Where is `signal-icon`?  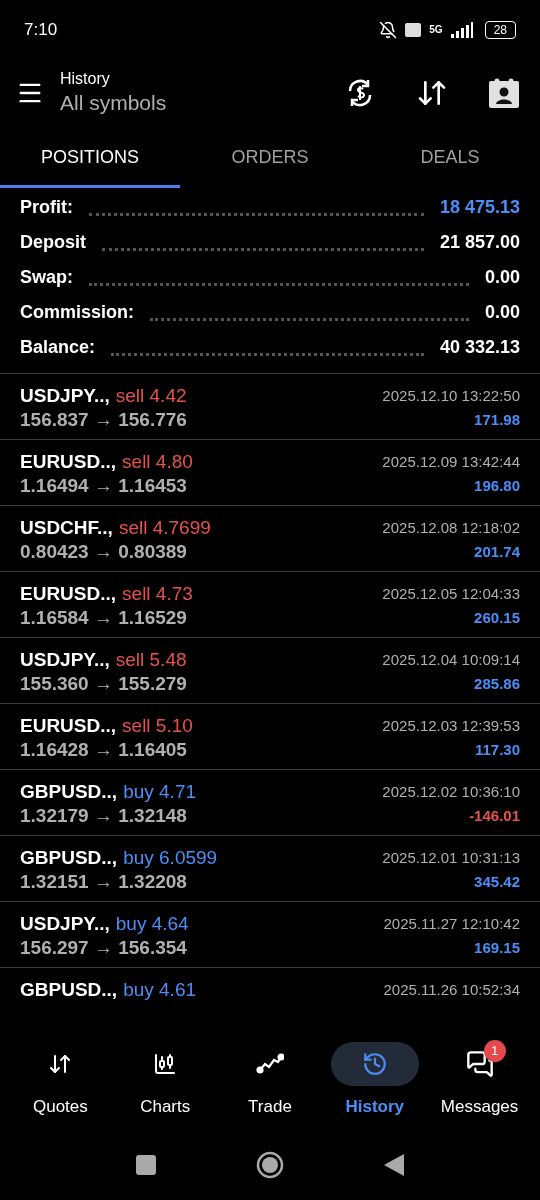 signal-icon is located at coordinates (461, 29).